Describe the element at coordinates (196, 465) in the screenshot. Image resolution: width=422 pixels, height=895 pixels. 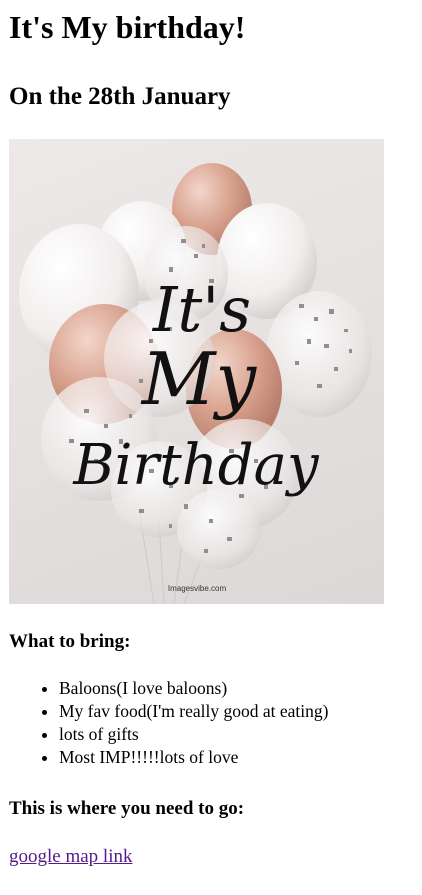
I see `overlay-text-birthday: Birthday` at that location.